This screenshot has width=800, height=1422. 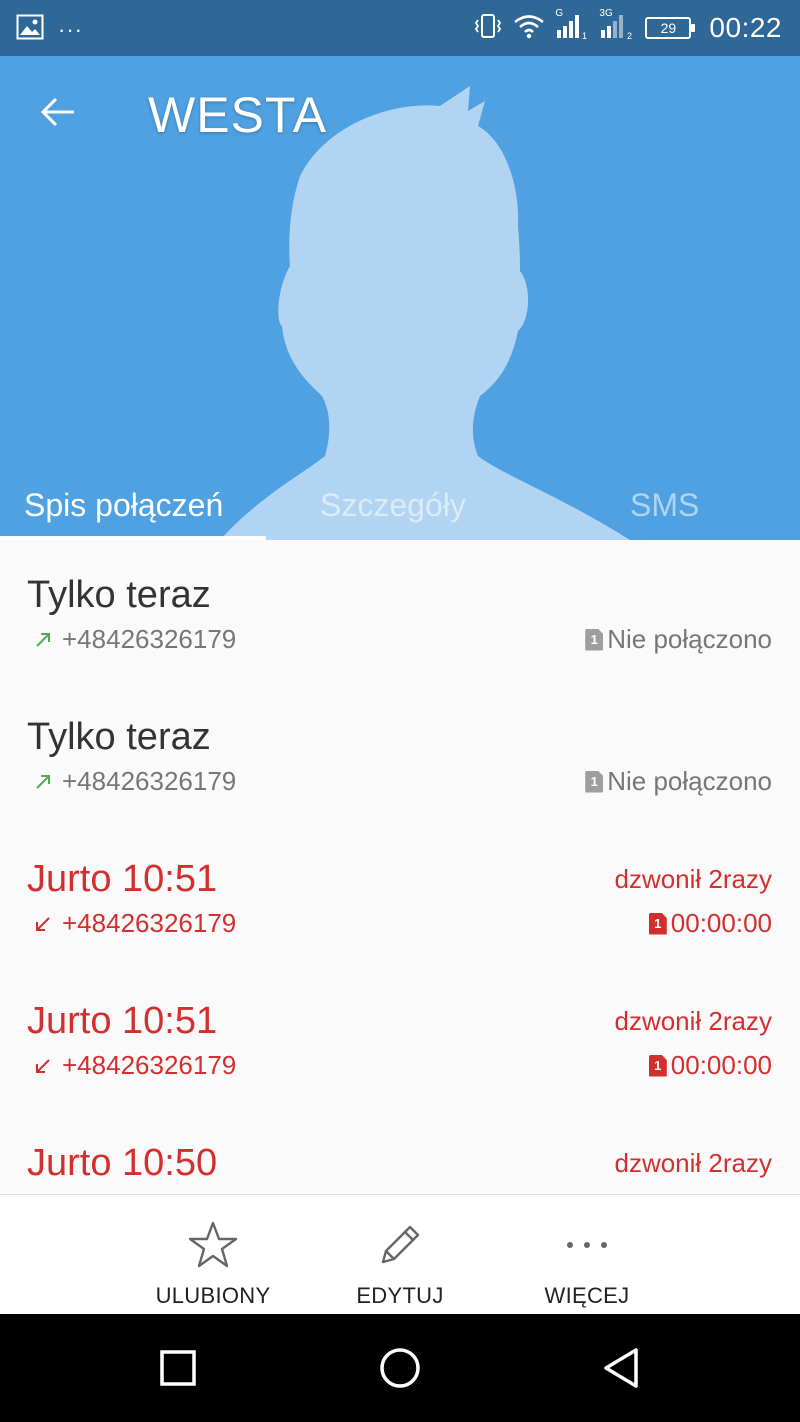 What do you see at coordinates (488, 28) in the screenshot?
I see `vibrate-icon` at bounding box center [488, 28].